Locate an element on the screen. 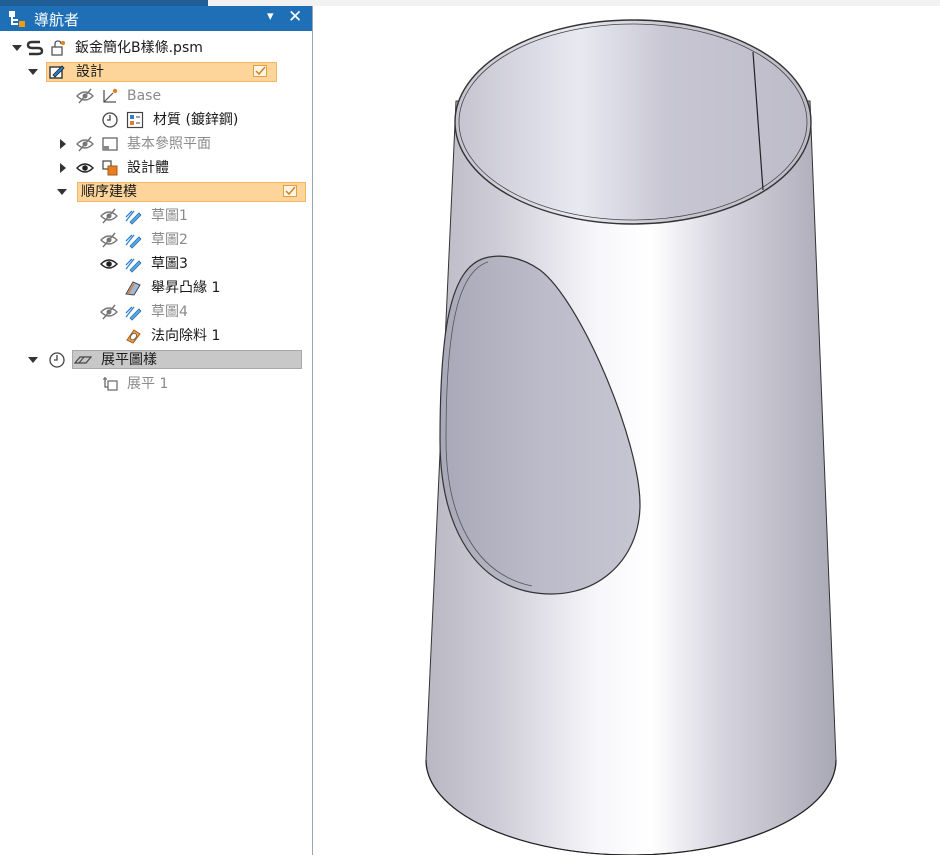  design-body-label: 設計體 is located at coordinates (148, 168).